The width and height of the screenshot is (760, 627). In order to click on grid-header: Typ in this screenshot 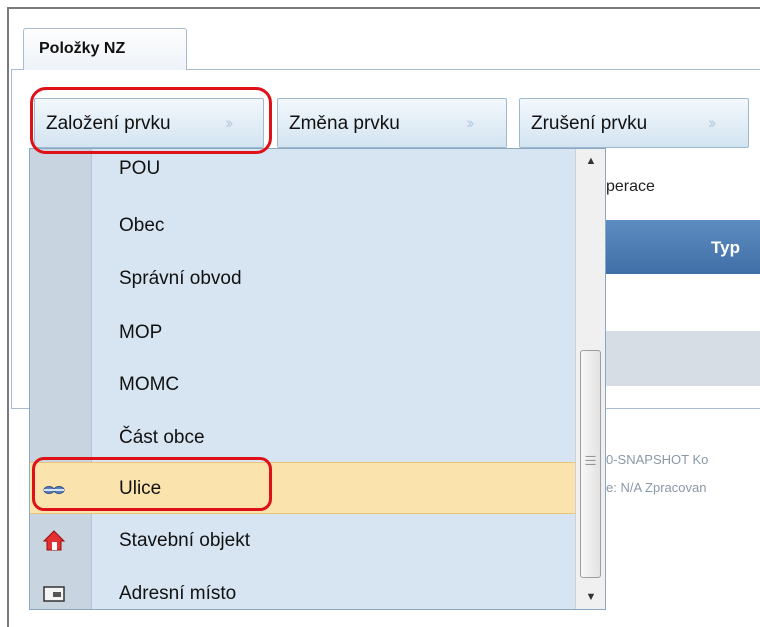, I will do `click(680, 247)`.